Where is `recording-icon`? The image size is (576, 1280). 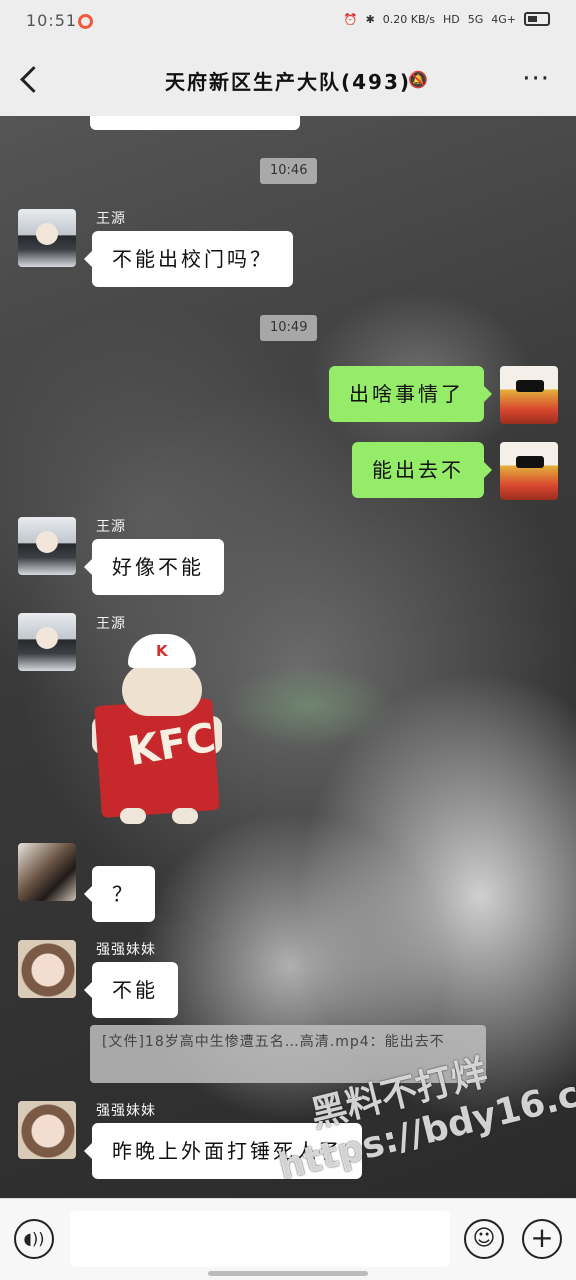 recording-icon is located at coordinates (85, 21).